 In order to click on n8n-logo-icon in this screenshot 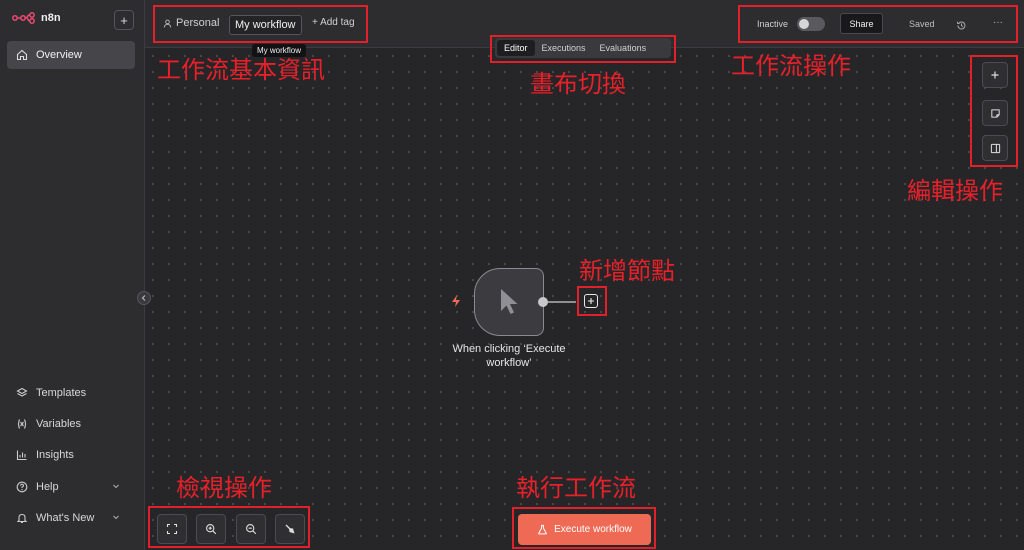, I will do `click(23, 18)`.